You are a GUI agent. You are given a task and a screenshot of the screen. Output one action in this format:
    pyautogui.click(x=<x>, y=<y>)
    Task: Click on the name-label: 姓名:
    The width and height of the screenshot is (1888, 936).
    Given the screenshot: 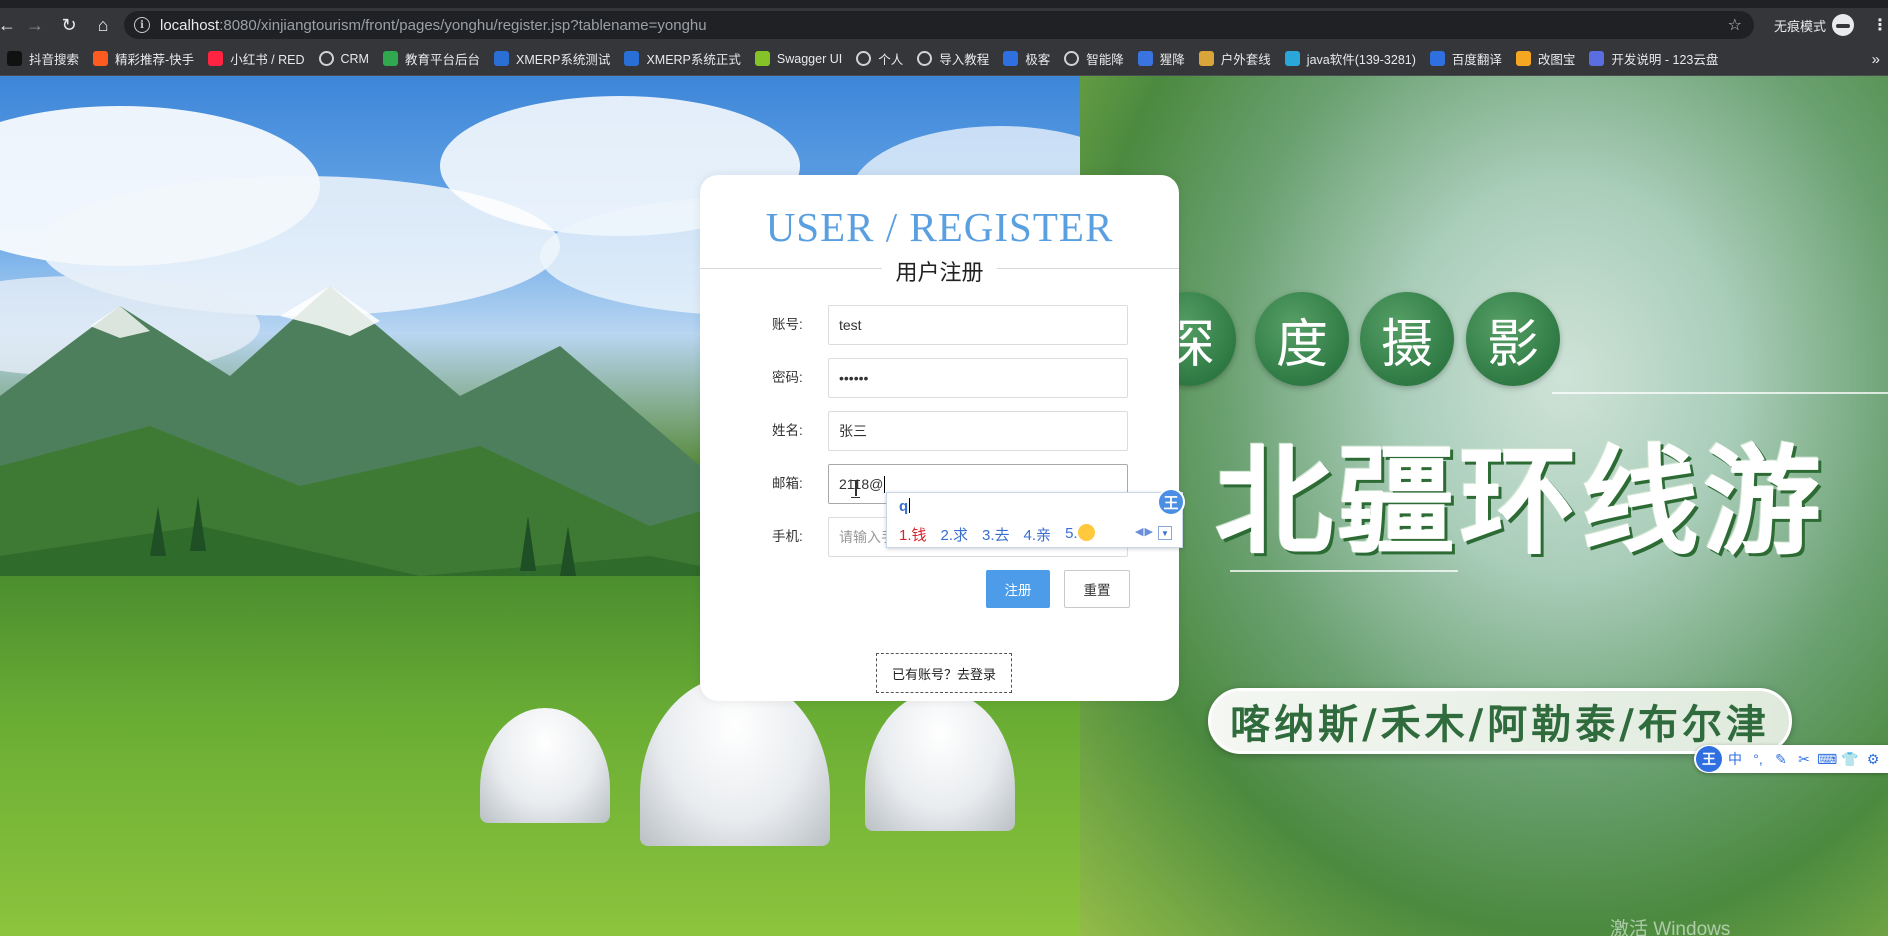 What is the action you would take?
    pyautogui.click(x=787, y=430)
    